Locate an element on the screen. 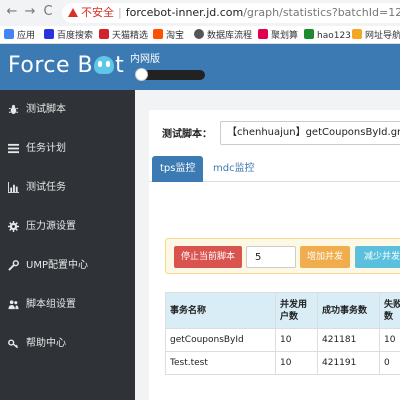 This screenshot has height=400, width=400. table-header-row: 事务名称 并发用户数 成功事务数 失败数 is located at coordinates (282, 310).